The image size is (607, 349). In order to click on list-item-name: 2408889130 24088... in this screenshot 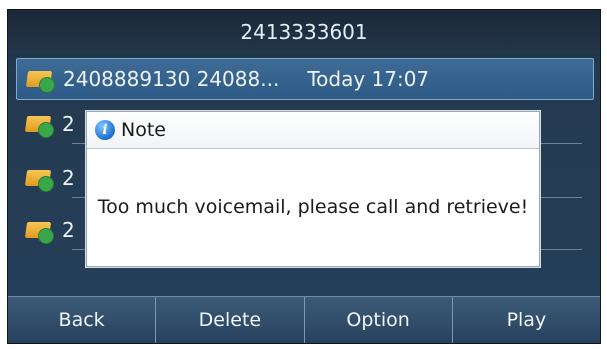, I will do `click(171, 79)`.